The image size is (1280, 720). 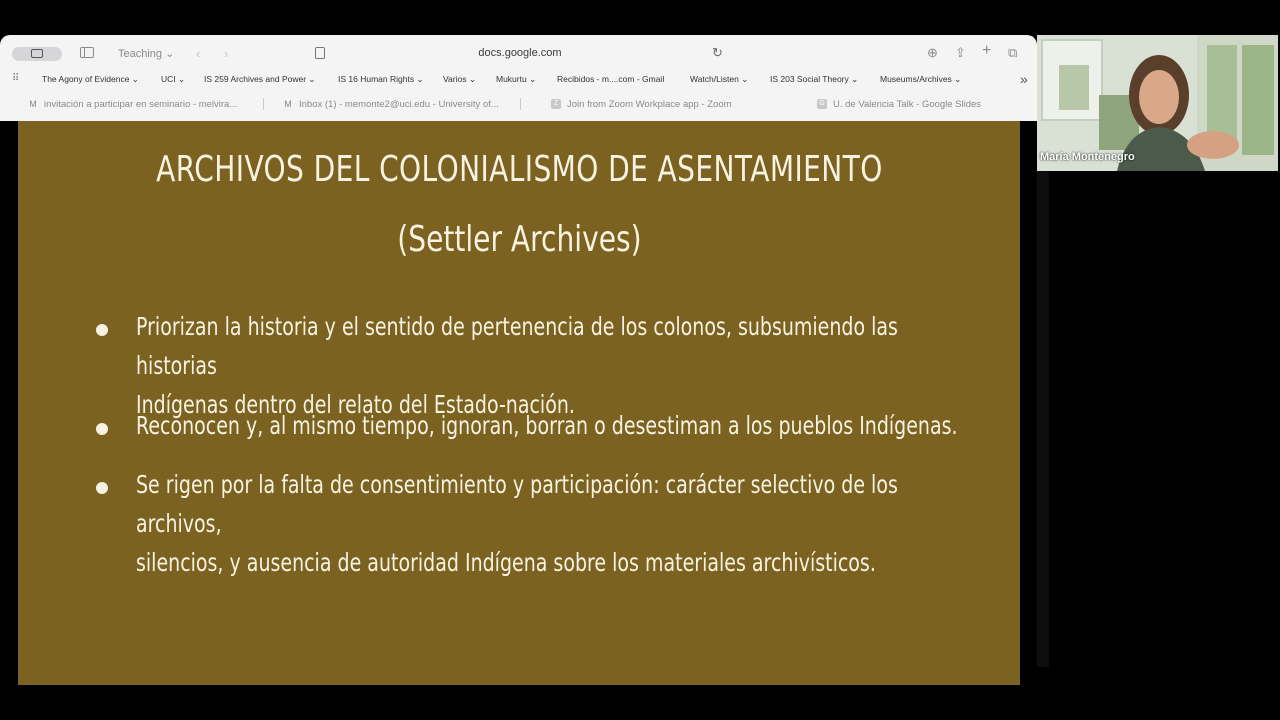 I want to click on browser-tab: Z Join from Zoom Workplace app - Zoom, so click(x=661, y=104).